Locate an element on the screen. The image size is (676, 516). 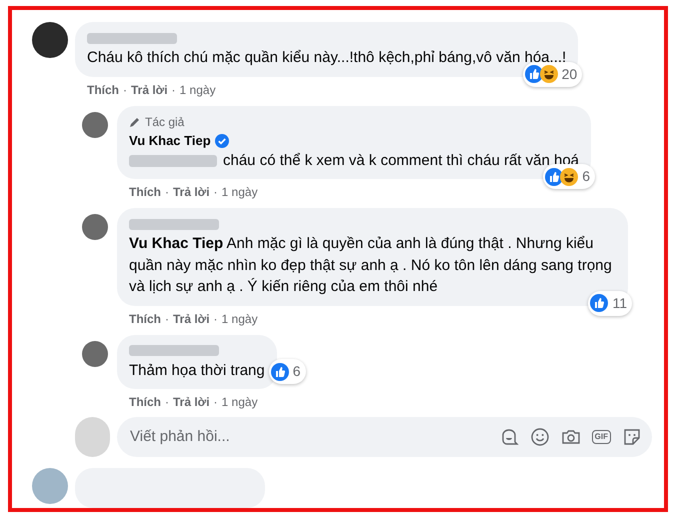
emoji-icon is located at coordinates (540, 437).